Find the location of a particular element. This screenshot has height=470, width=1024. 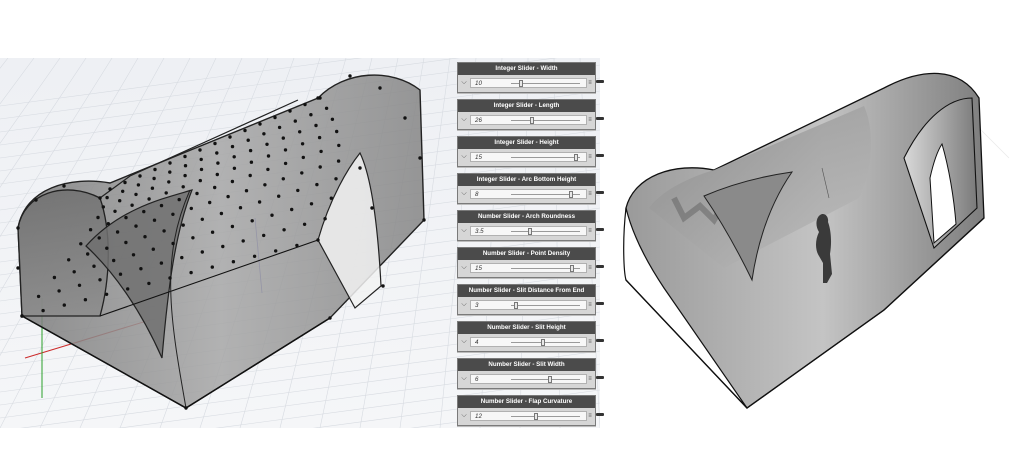

slider-component: Number Slider - Slit Height ⌵ 4 ≡ is located at coordinates (530, 336).